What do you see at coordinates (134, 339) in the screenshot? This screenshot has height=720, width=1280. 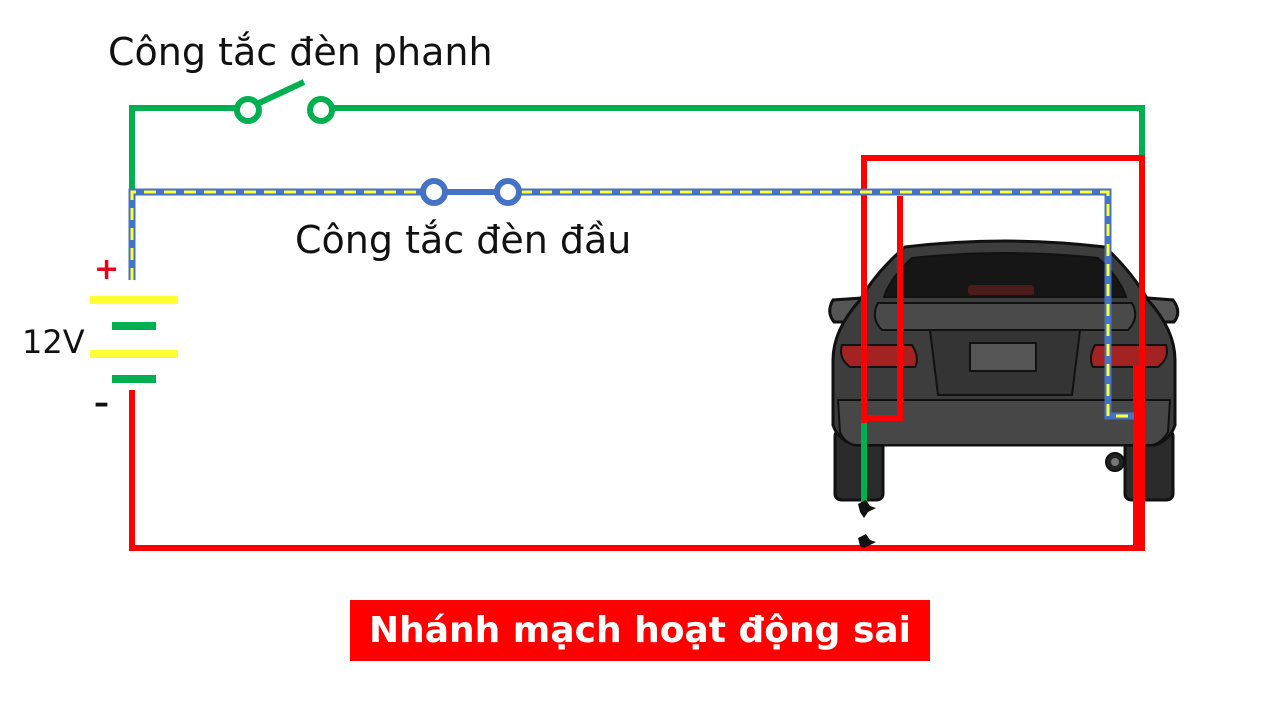 I see `battery-icon` at bounding box center [134, 339].